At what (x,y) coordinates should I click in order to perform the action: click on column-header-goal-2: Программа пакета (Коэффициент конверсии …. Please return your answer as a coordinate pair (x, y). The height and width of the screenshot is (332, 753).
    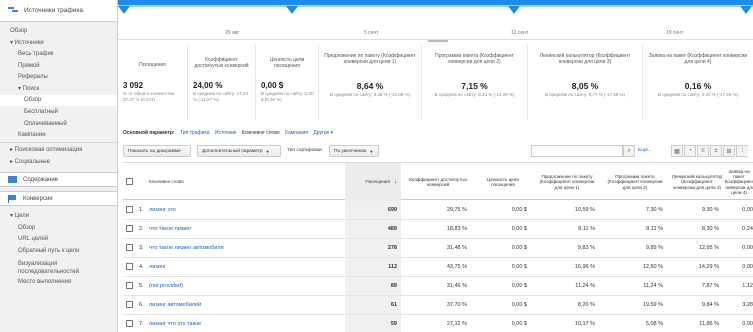
    Looking at the image, I should click on (635, 182).